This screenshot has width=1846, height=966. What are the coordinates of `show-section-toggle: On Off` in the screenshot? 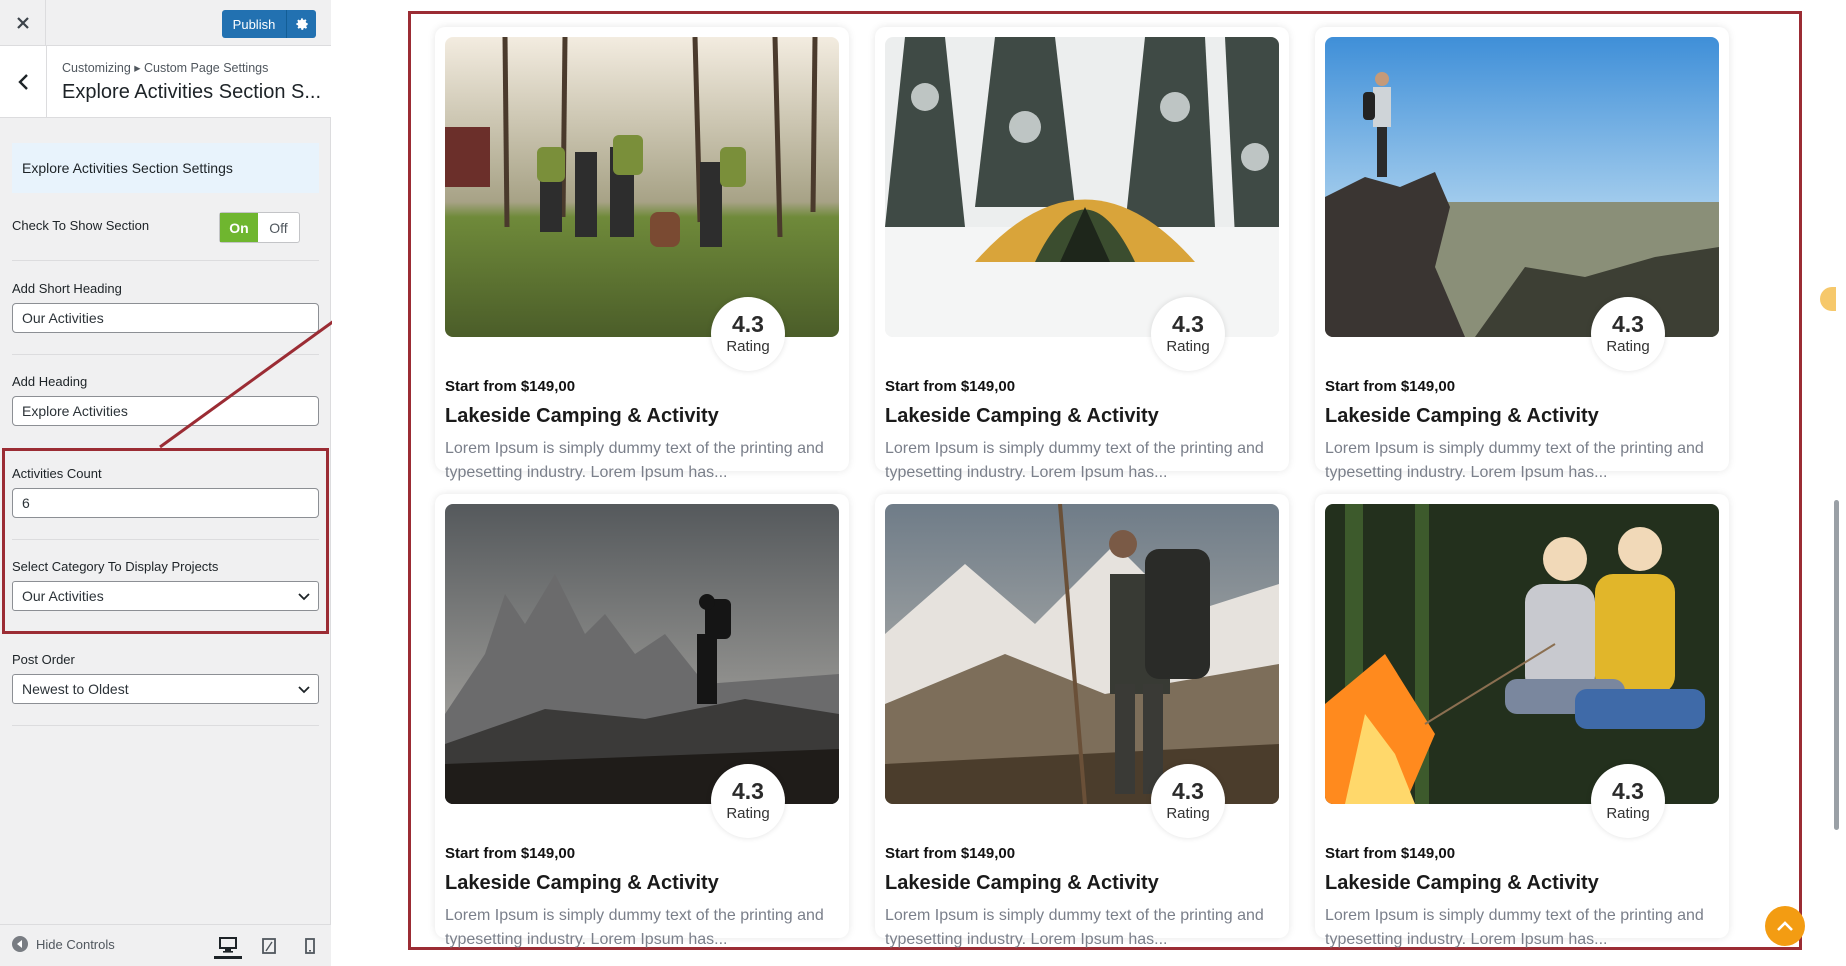 It's located at (259, 227).